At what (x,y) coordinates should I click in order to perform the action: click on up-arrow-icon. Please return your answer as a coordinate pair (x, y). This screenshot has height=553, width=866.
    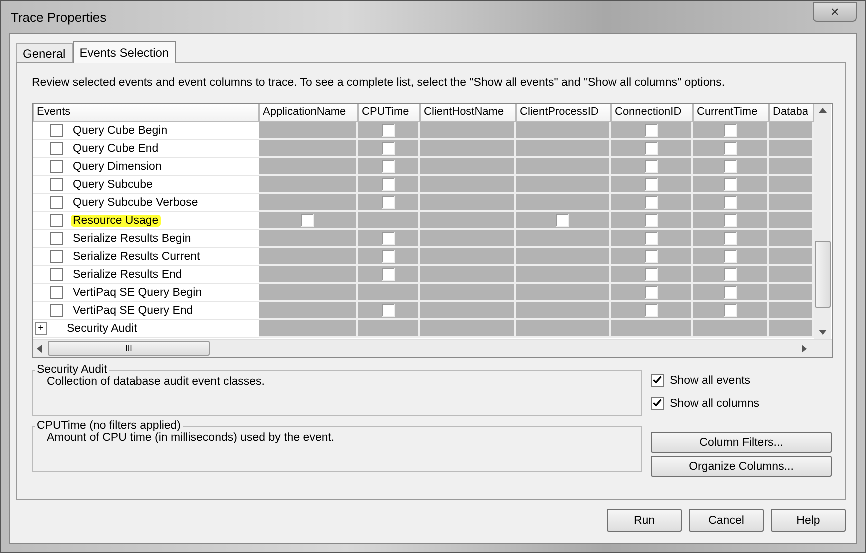
    Looking at the image, I should click on (822, 110).